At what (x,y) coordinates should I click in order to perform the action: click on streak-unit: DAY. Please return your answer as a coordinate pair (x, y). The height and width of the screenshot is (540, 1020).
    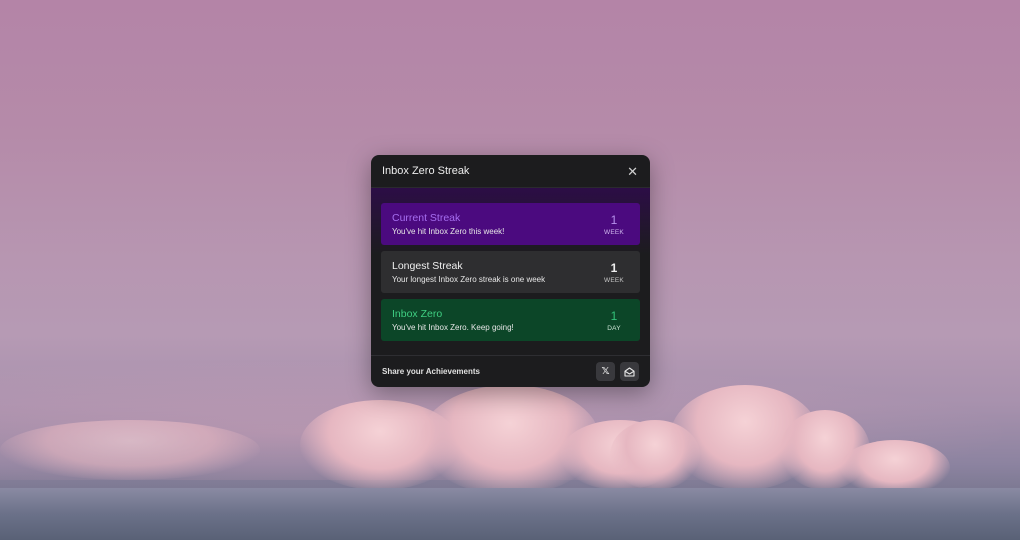
    Looking at the image, I should click on (614, 328).